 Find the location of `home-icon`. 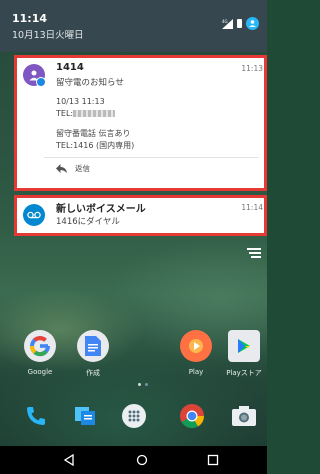

home-icon is located at coordinates (142, 460).